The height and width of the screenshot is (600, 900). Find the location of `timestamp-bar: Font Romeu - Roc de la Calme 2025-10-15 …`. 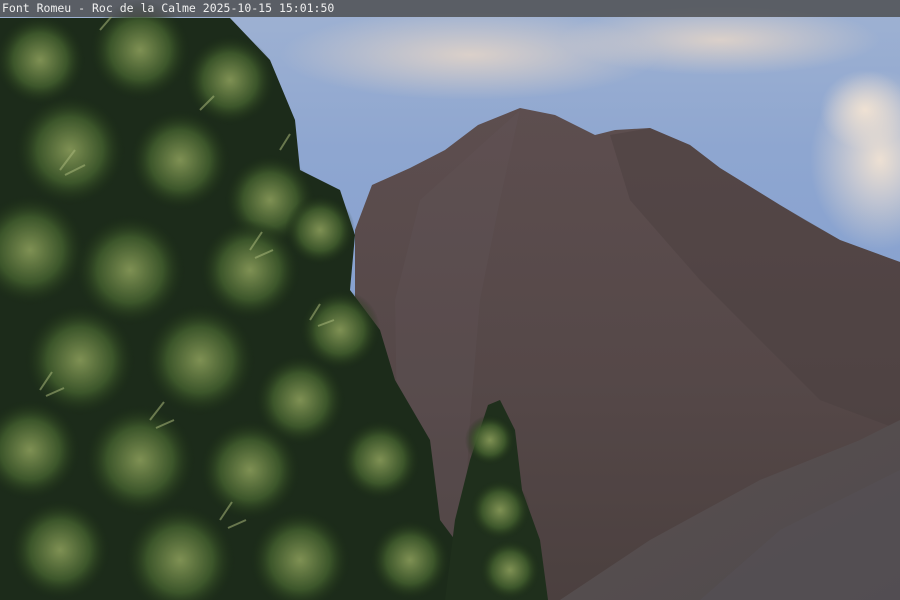

timestamp-bar: Font Romeu - Roc de la Calme 2025-10-15 … is located at coordinates (450, 8).